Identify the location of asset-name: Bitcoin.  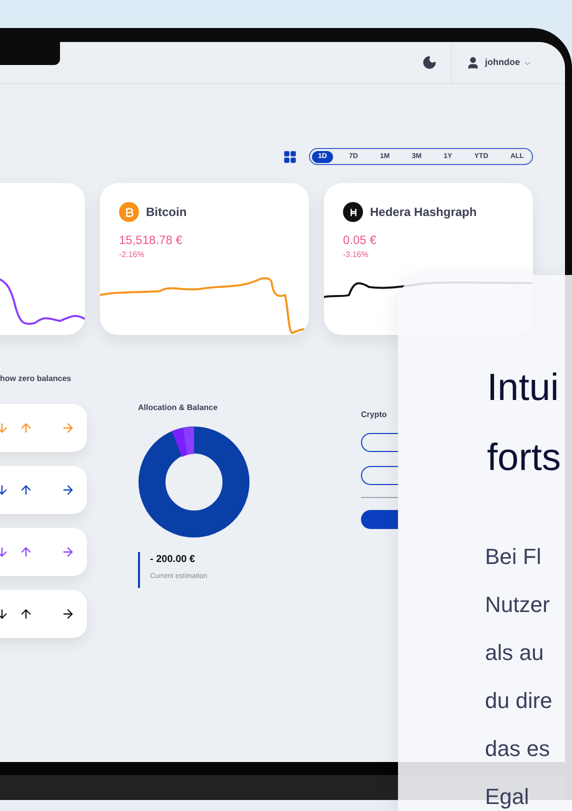
(166, 212).